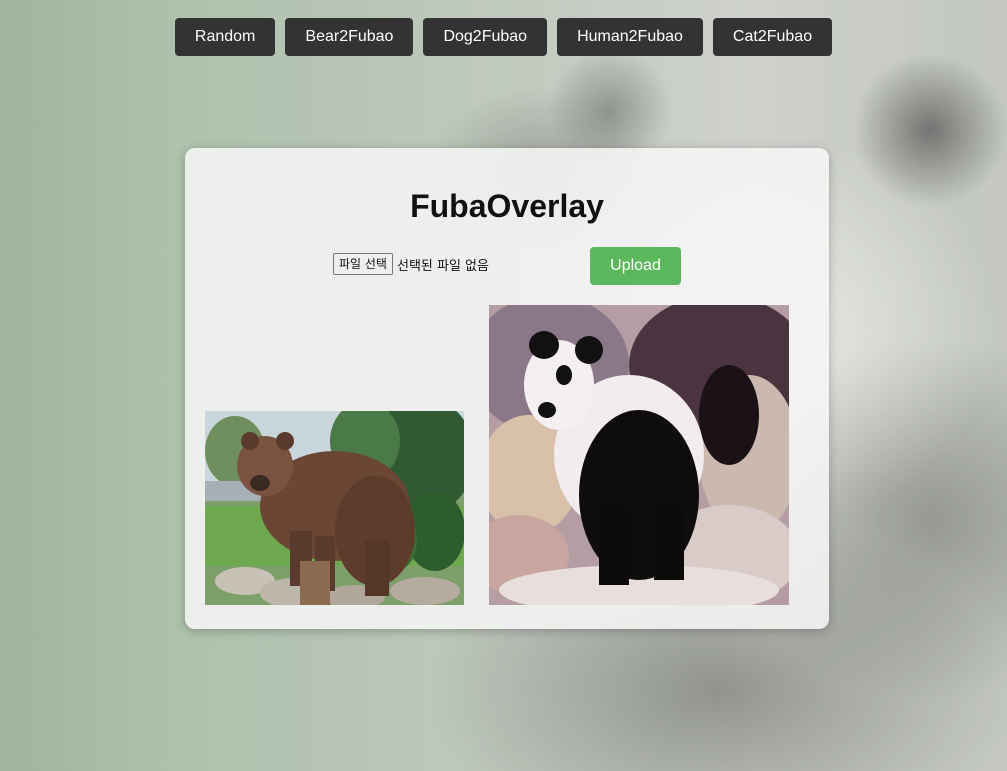  What do you see at coordinates (630, 37) in the screenshot?
I see `human2fubao-button: Human2Fubao` at bounding box center [630, 37].